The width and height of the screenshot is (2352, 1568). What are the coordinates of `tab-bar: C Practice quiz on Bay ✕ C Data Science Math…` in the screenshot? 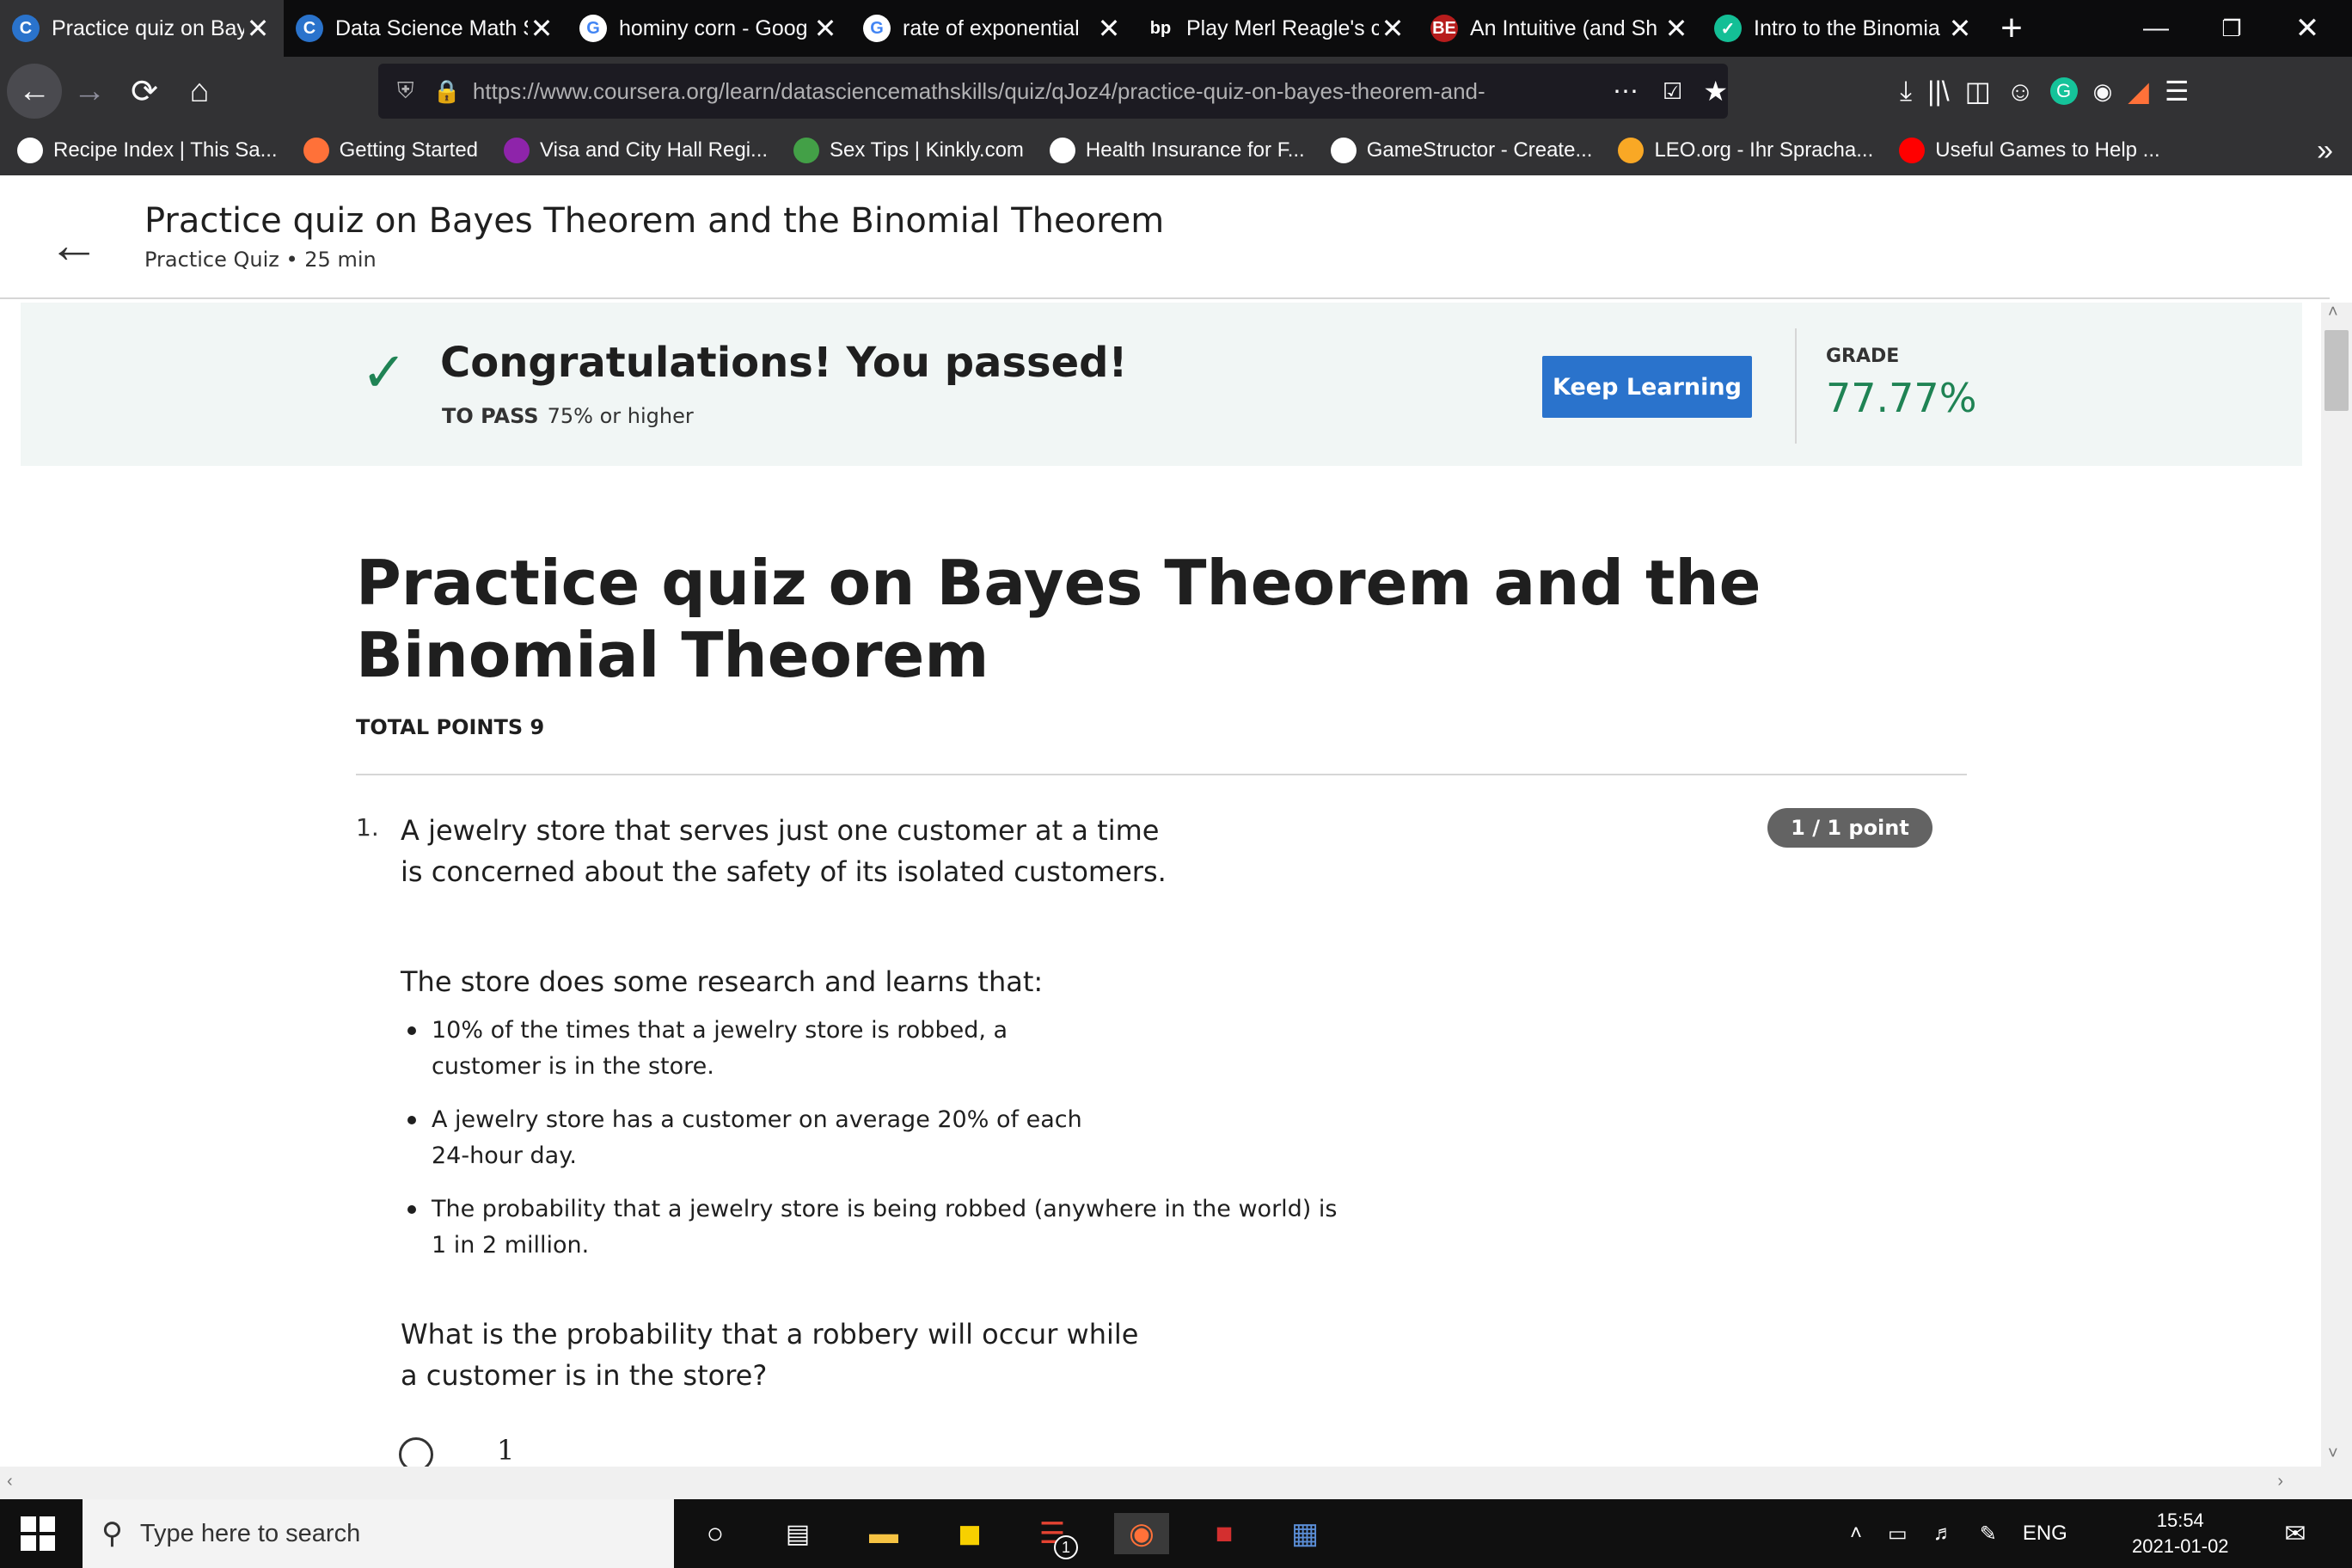 It's located at (1176, 28).